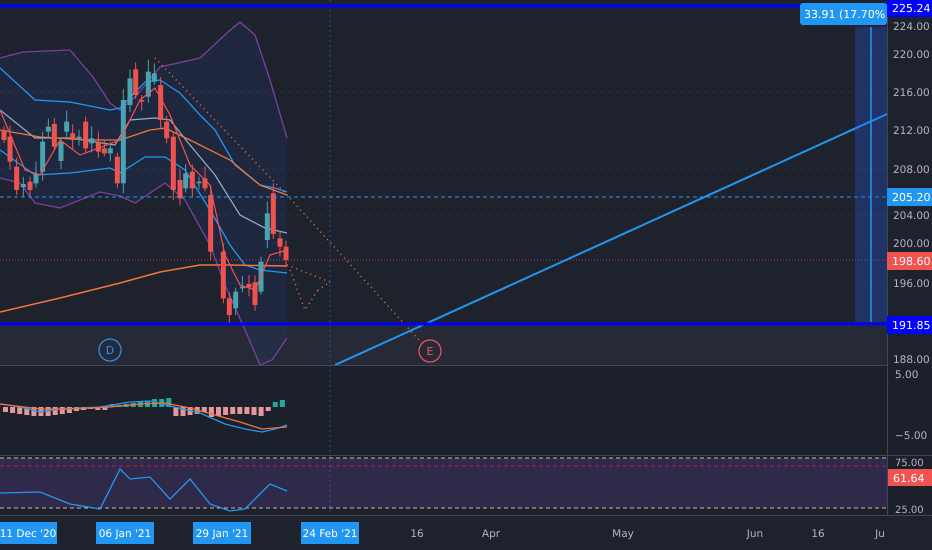 Image resolution: width=932 pixels, height=550 pixels. What do you see at coordinates (906, 375) in the screenshot?
I see `axis-label: 5.00` at bounding box center [906, 375].